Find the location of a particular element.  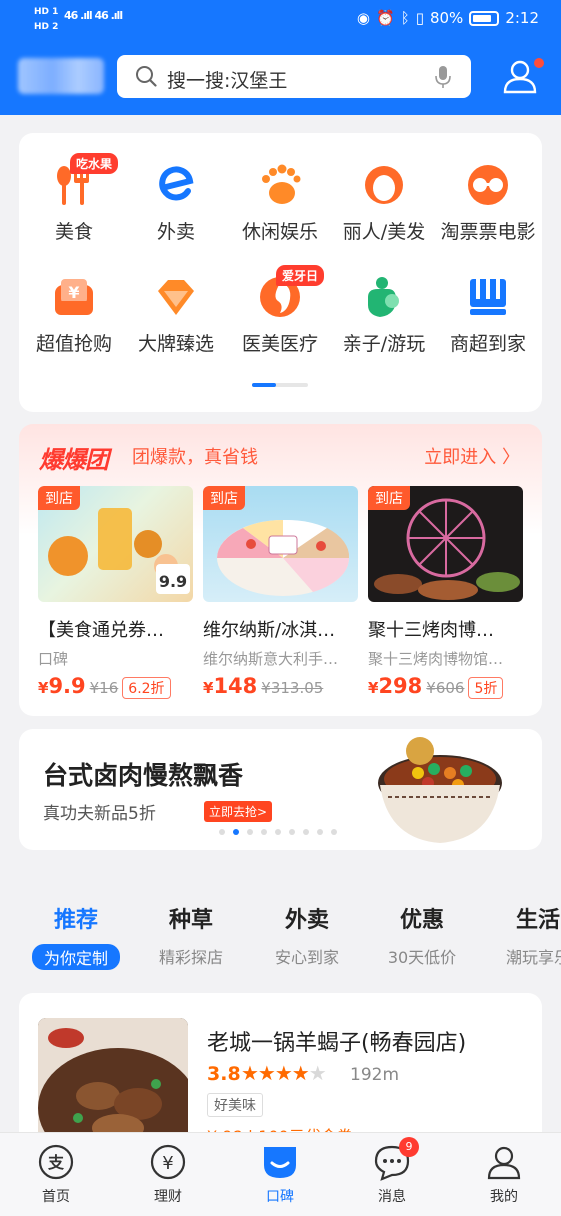

product-price: 9.9 is located at coordinates (67, 686).